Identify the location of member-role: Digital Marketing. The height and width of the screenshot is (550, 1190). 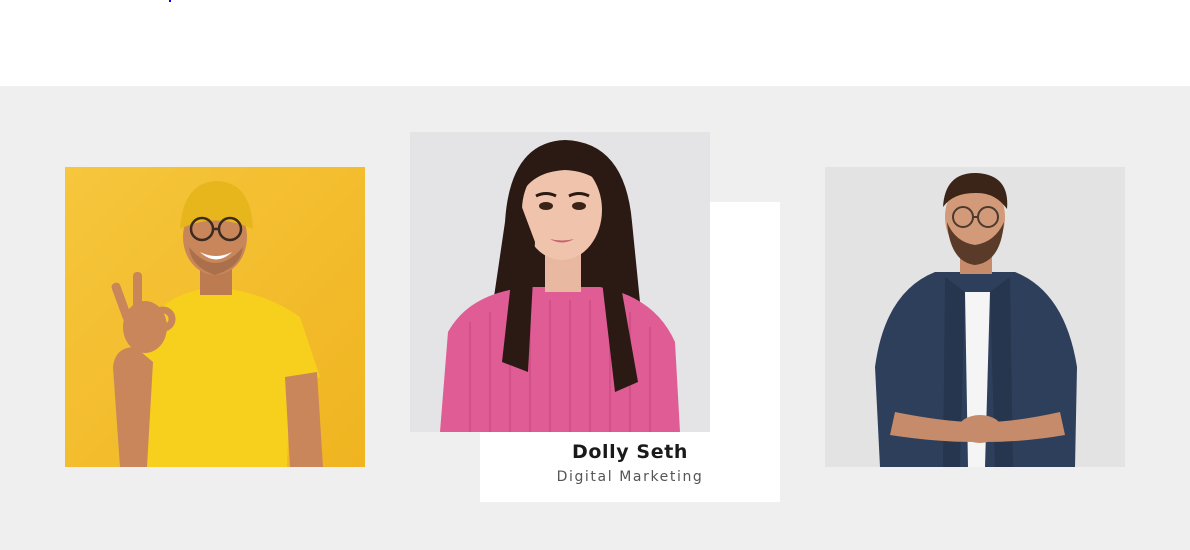
(630, 477).